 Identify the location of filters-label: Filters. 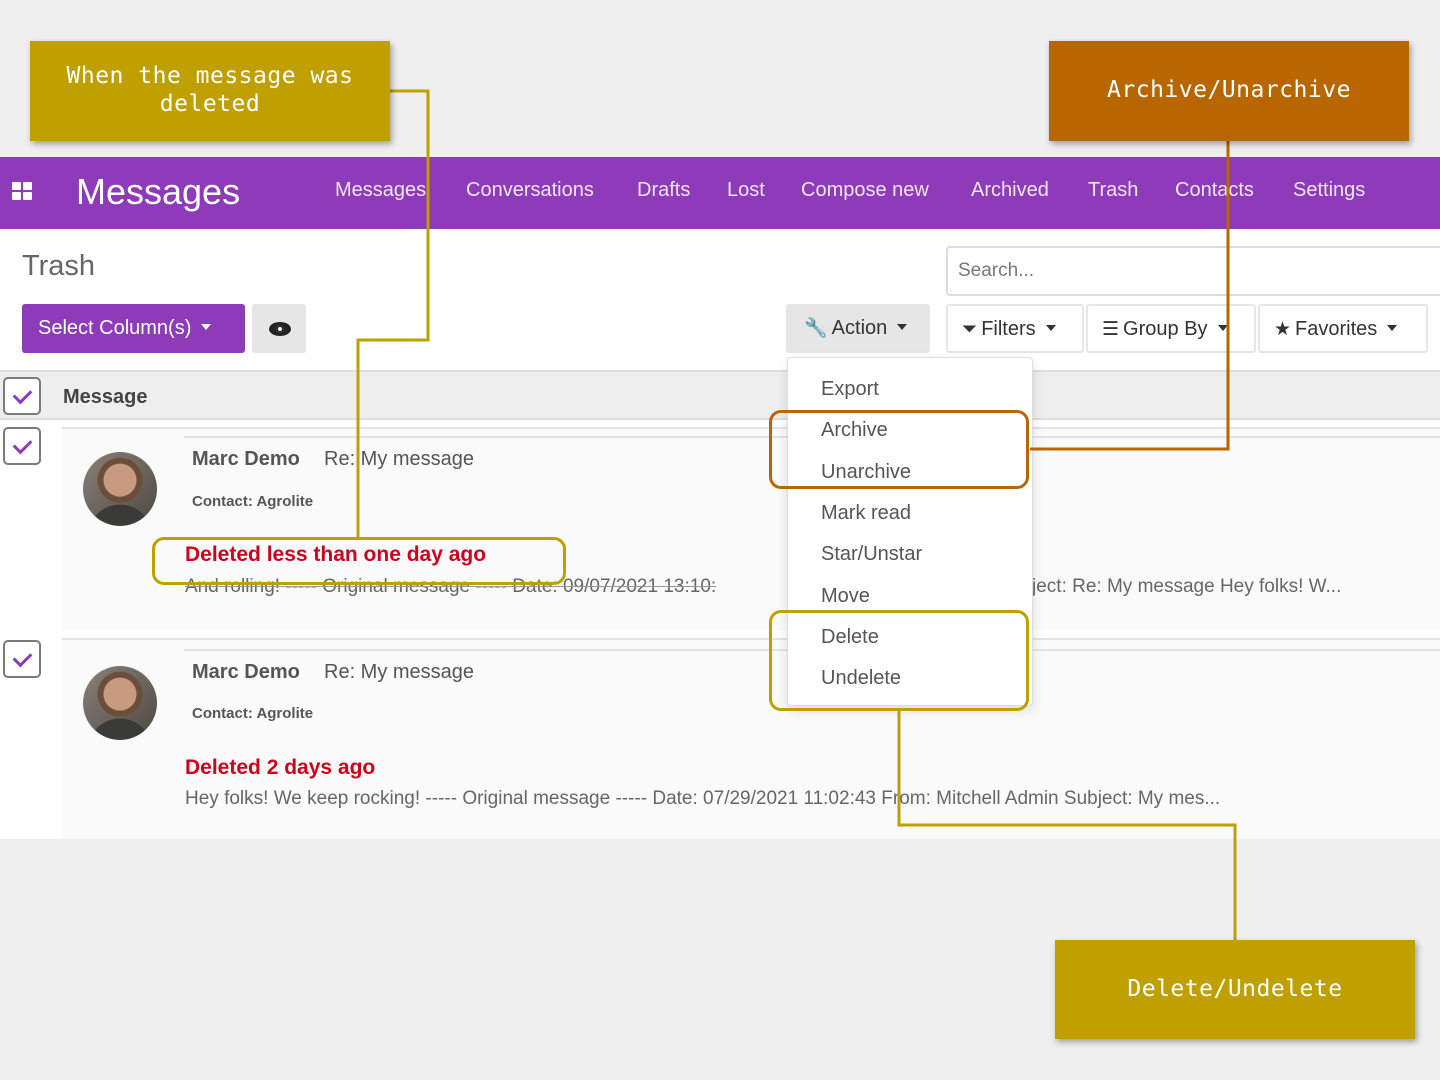
(1008, 329).